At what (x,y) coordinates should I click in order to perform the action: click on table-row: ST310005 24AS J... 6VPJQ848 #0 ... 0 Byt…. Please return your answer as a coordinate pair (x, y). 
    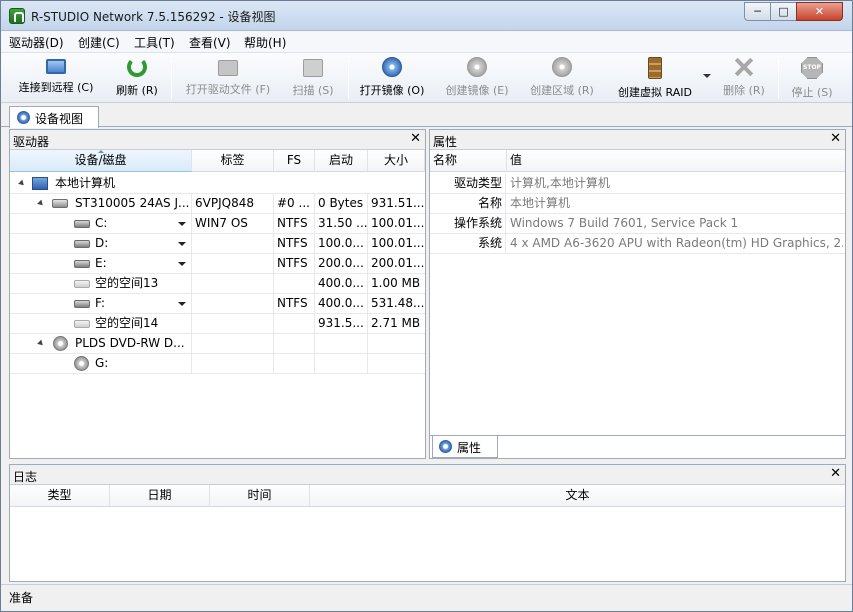
    Looking at the image, I should click on (217, 204).